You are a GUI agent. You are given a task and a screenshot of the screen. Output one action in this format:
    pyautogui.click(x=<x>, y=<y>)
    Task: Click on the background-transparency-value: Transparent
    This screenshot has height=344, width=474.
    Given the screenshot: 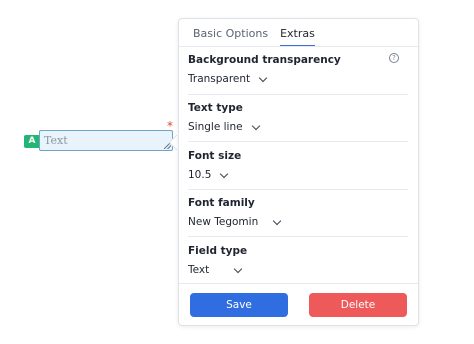 What is the action you would take?
    pyautogui.click(x=219, y=79)
    